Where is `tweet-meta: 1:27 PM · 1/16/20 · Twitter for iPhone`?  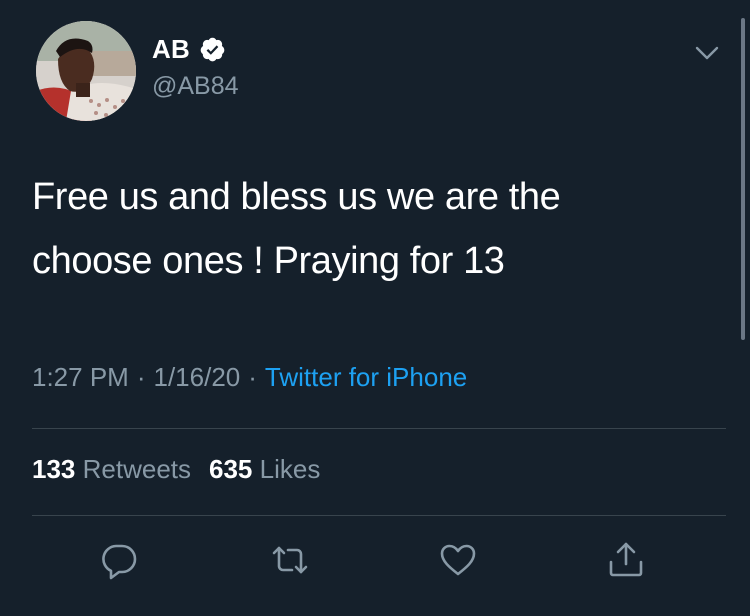 tweet-meta: 1:27 PM · 1/16/20 · Twitter for iPhone is located at coordinates (249, 377).